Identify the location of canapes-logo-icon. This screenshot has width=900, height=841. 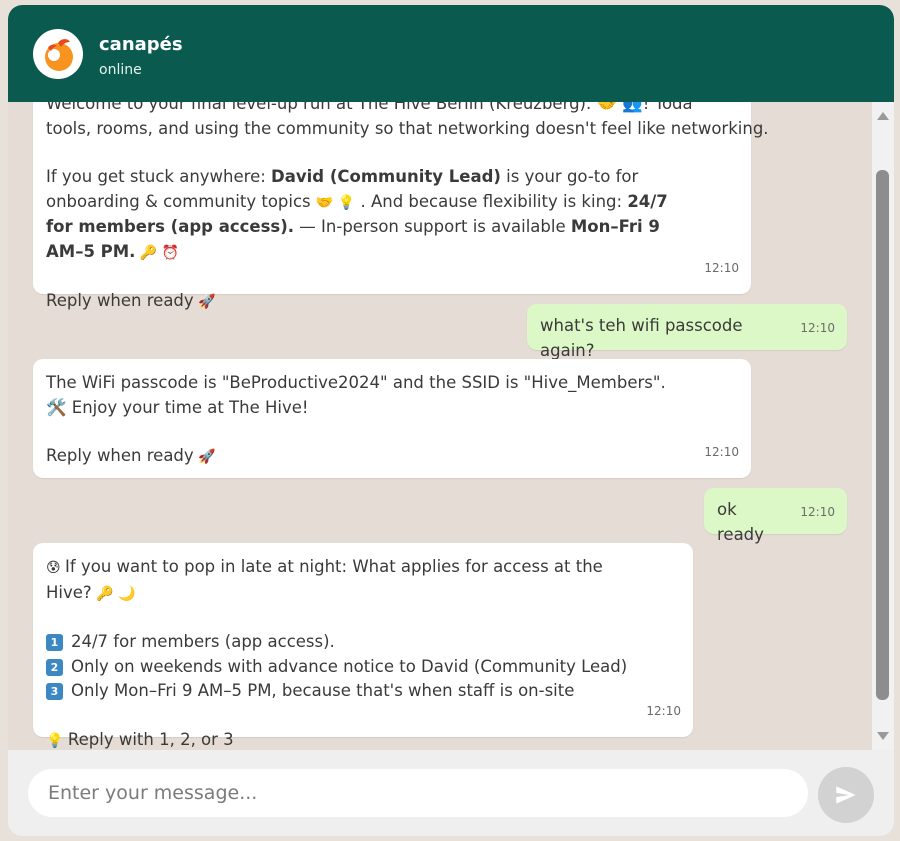
(59, 55).